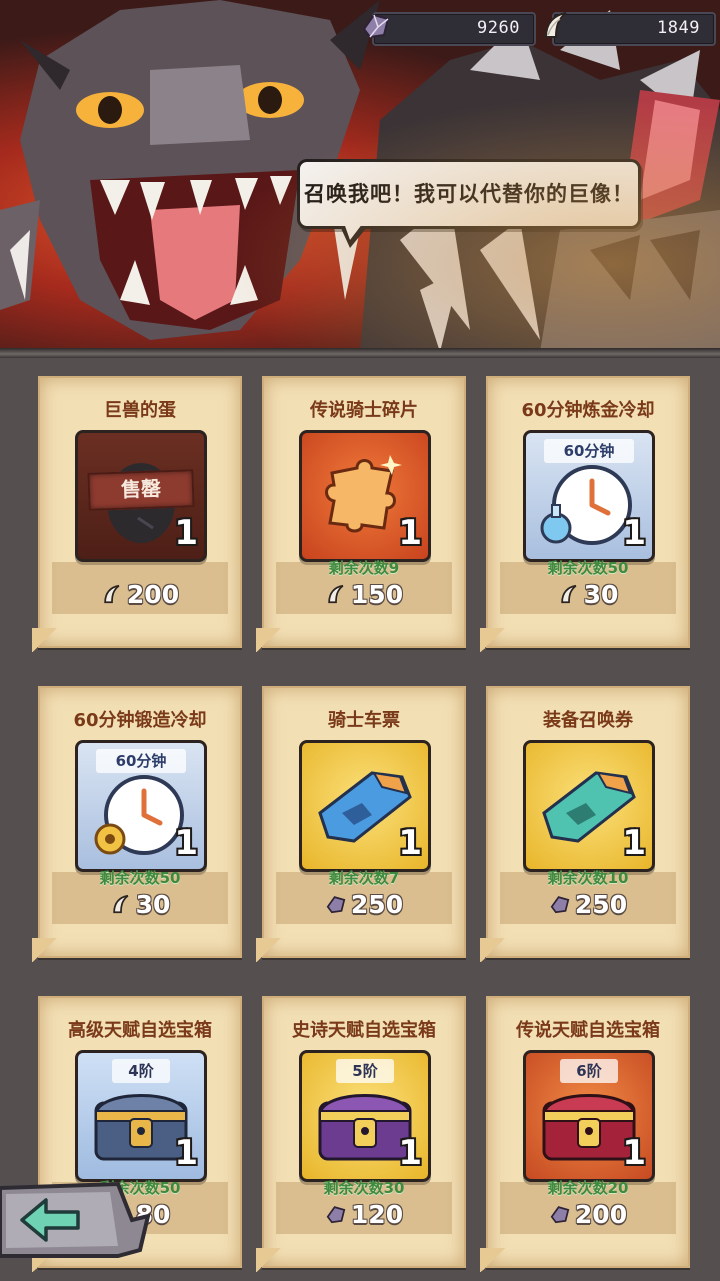 This screenshot has width=720, height=1281. I want to click on claw-amount: 1849, so click(678, 28).